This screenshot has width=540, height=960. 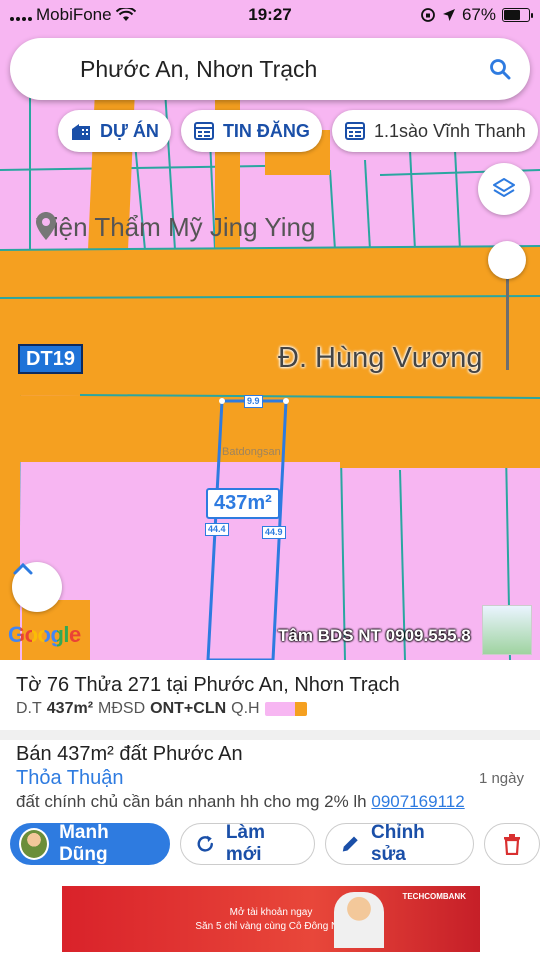 I want to click on collapse-button, so click(x=37, y=587).